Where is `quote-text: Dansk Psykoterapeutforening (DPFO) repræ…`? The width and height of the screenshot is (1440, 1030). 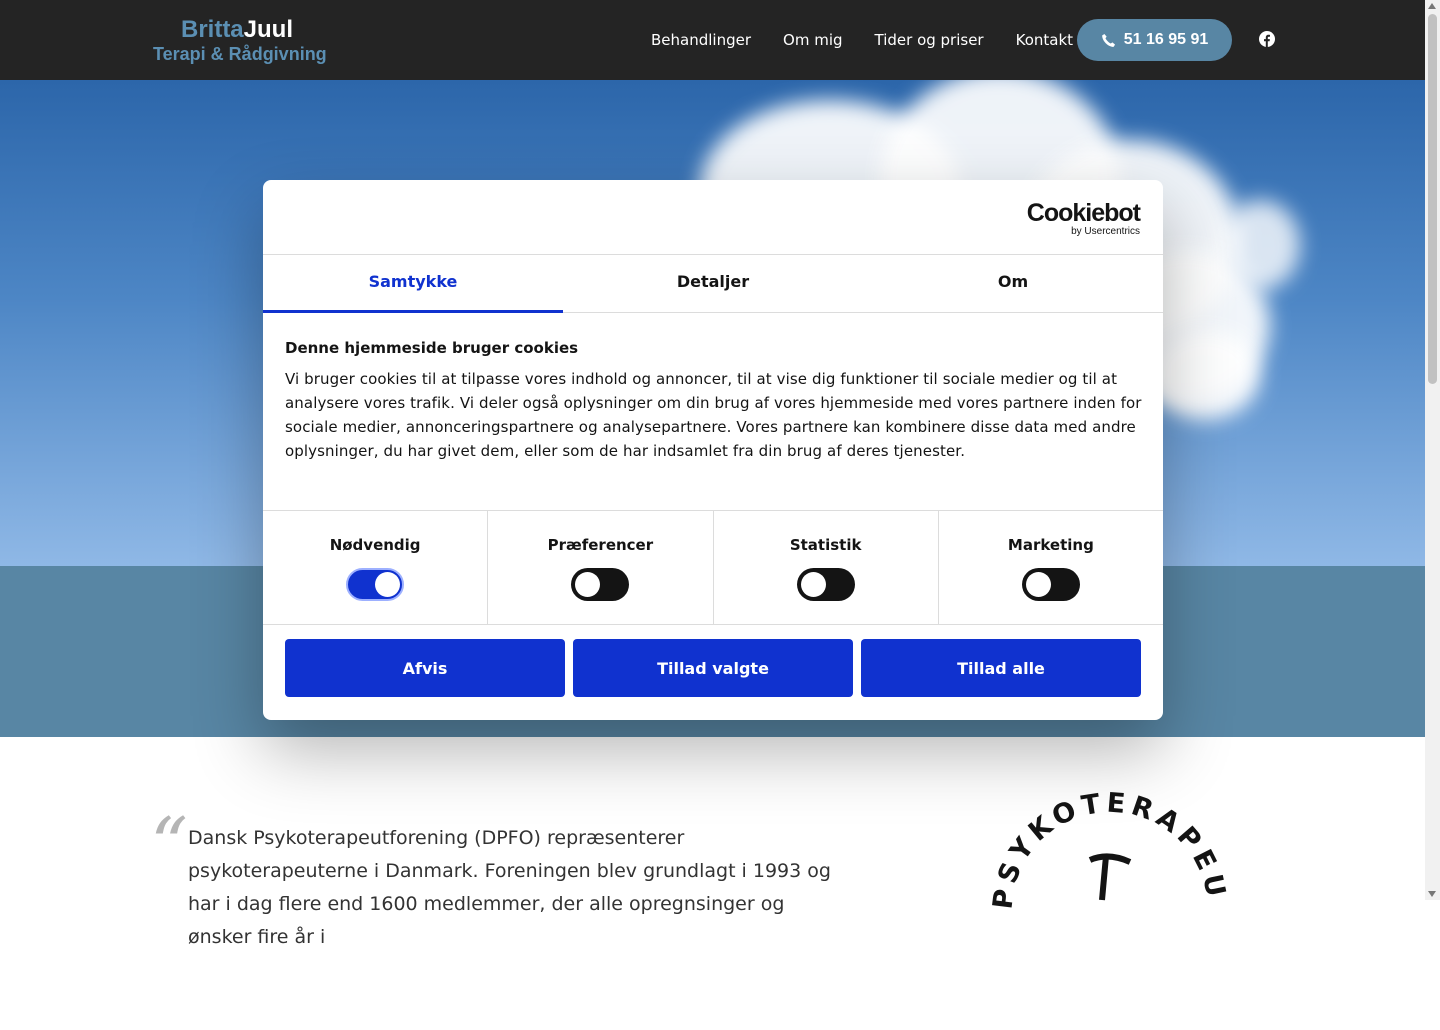 quote-text: Dansk Psykoterapeutforening (DPFO) repræ… is located at coordinates (509, 887).